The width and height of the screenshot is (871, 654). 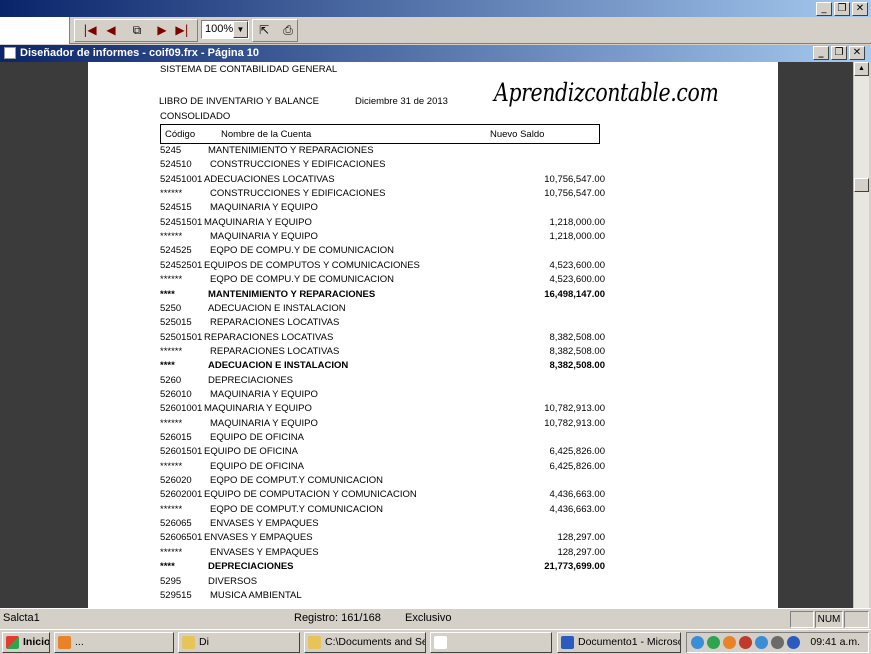 What do you see at coordinates (182, 30) in the screenshot?
I see `last-page-icon: ▶|` at bounding box center [182, 30].